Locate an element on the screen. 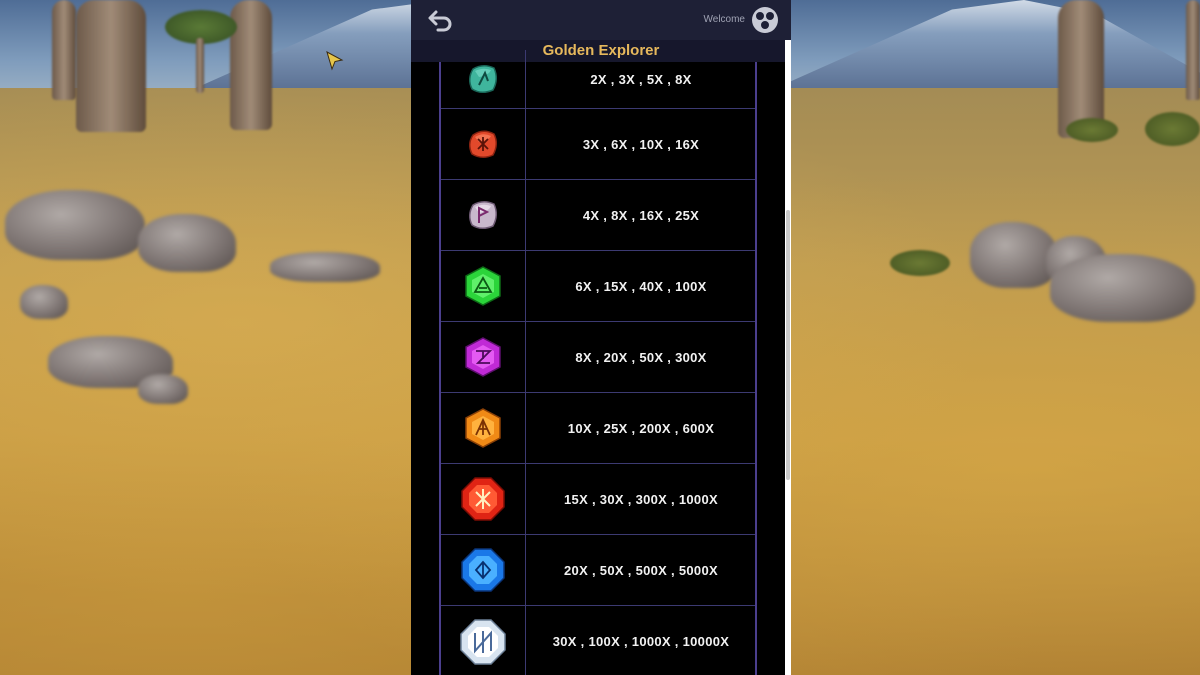  scrollbar is located at coordinates (788, 357).